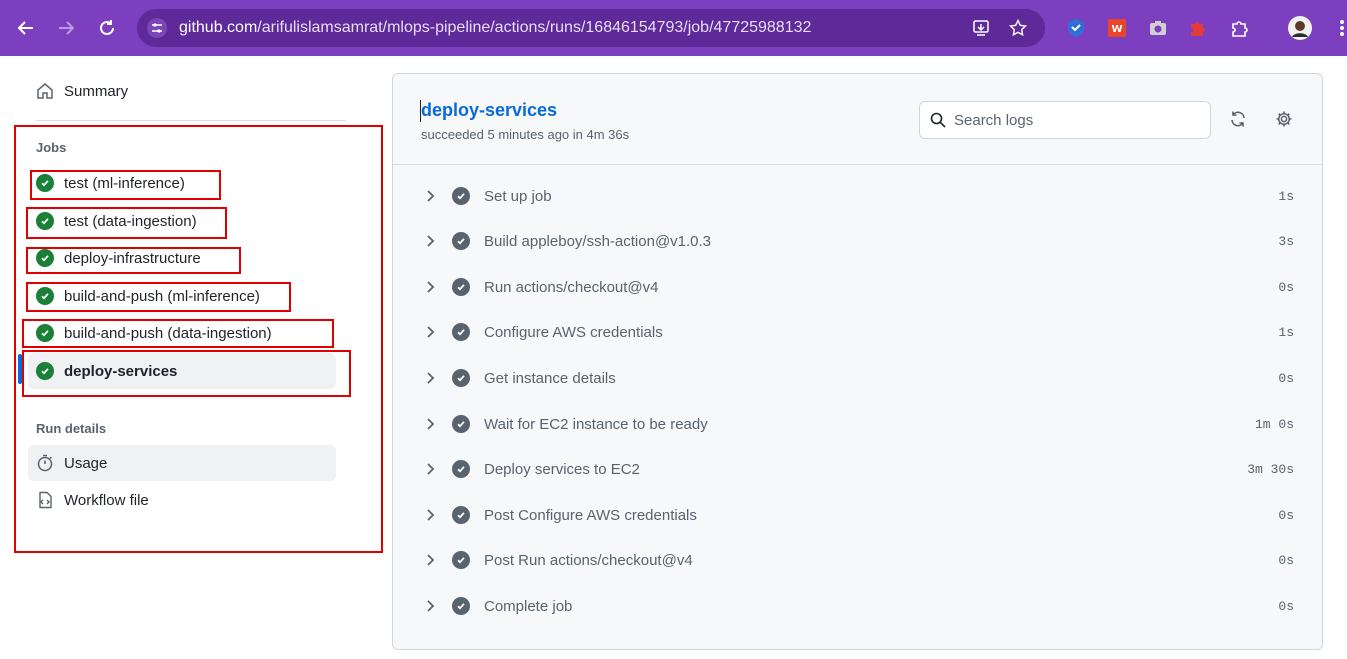 The width and height of the screenshot is (1347, 659). Describe the element at coordinates (489, 110) in the screenshot. I see `job-title: deploy-services` at that location.